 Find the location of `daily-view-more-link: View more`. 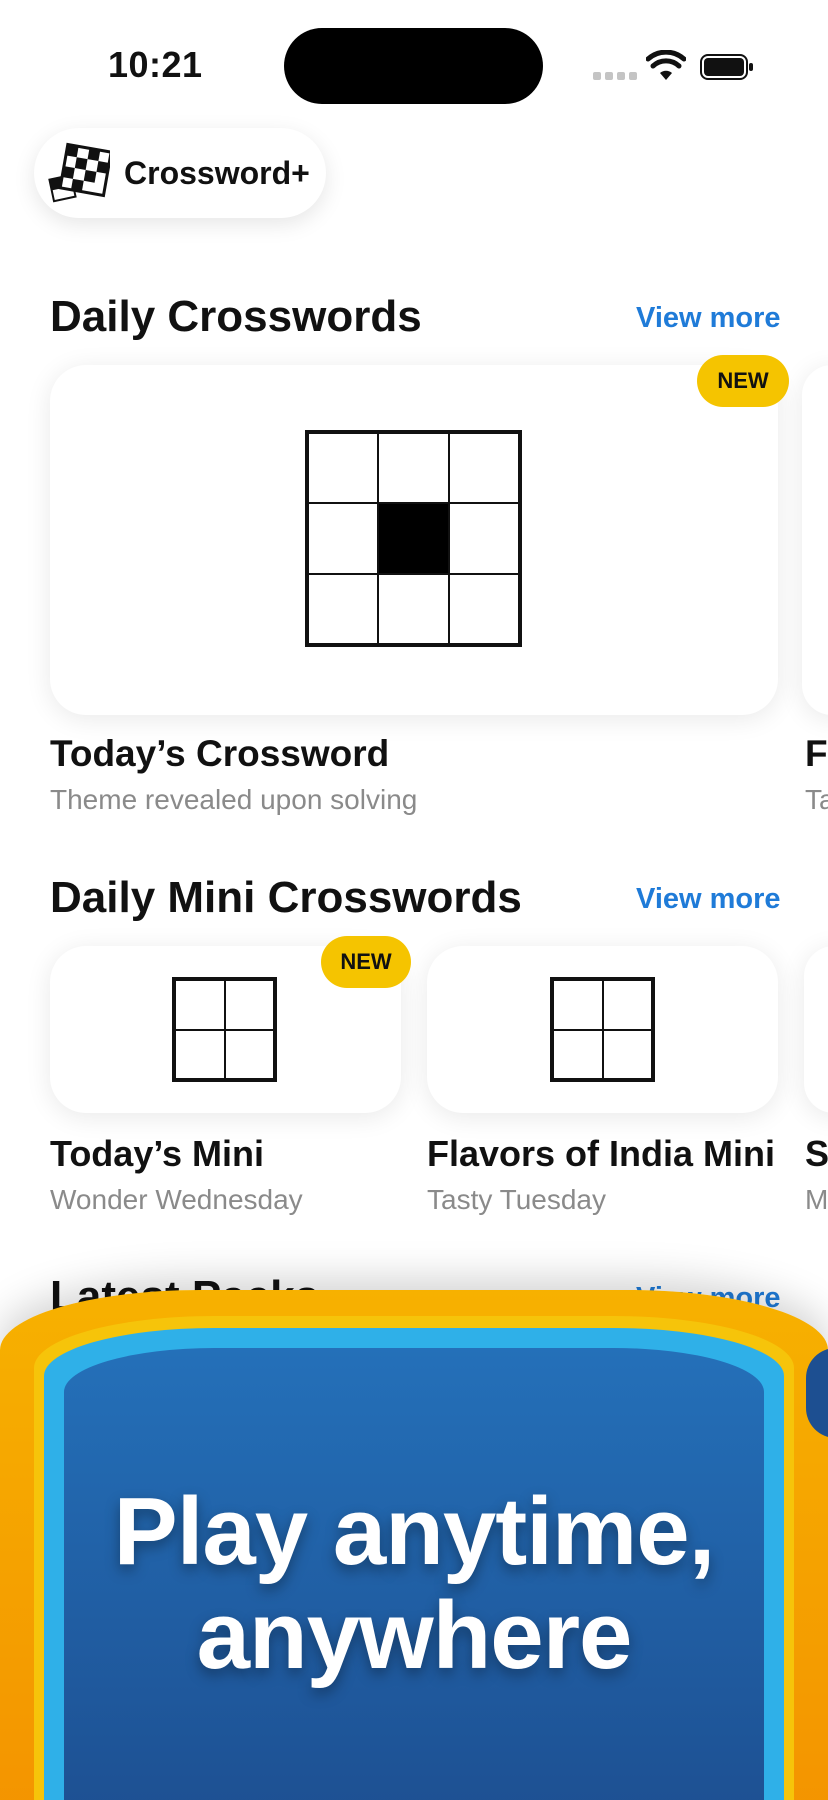

daily-view-more-link: View more is located at coordinates (708, 318).